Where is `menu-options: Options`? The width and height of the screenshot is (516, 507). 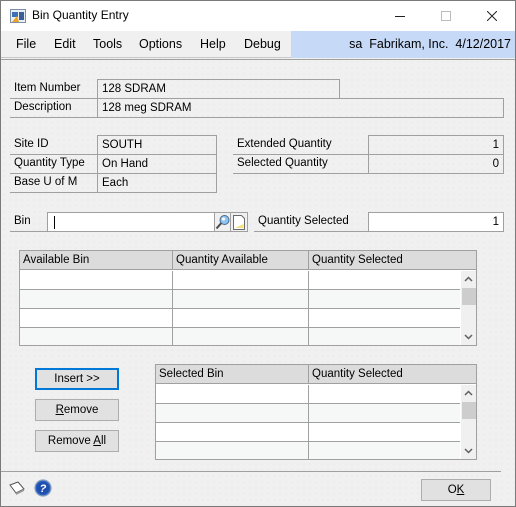 menu-options: Options is located at coordinates (160, 44).